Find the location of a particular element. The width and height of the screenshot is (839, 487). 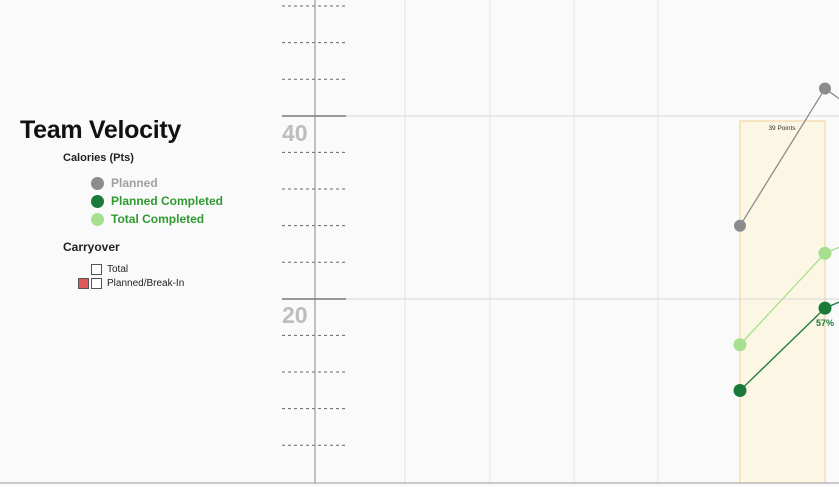

carryover-title: Carryover is located at coordinates (91, 247).